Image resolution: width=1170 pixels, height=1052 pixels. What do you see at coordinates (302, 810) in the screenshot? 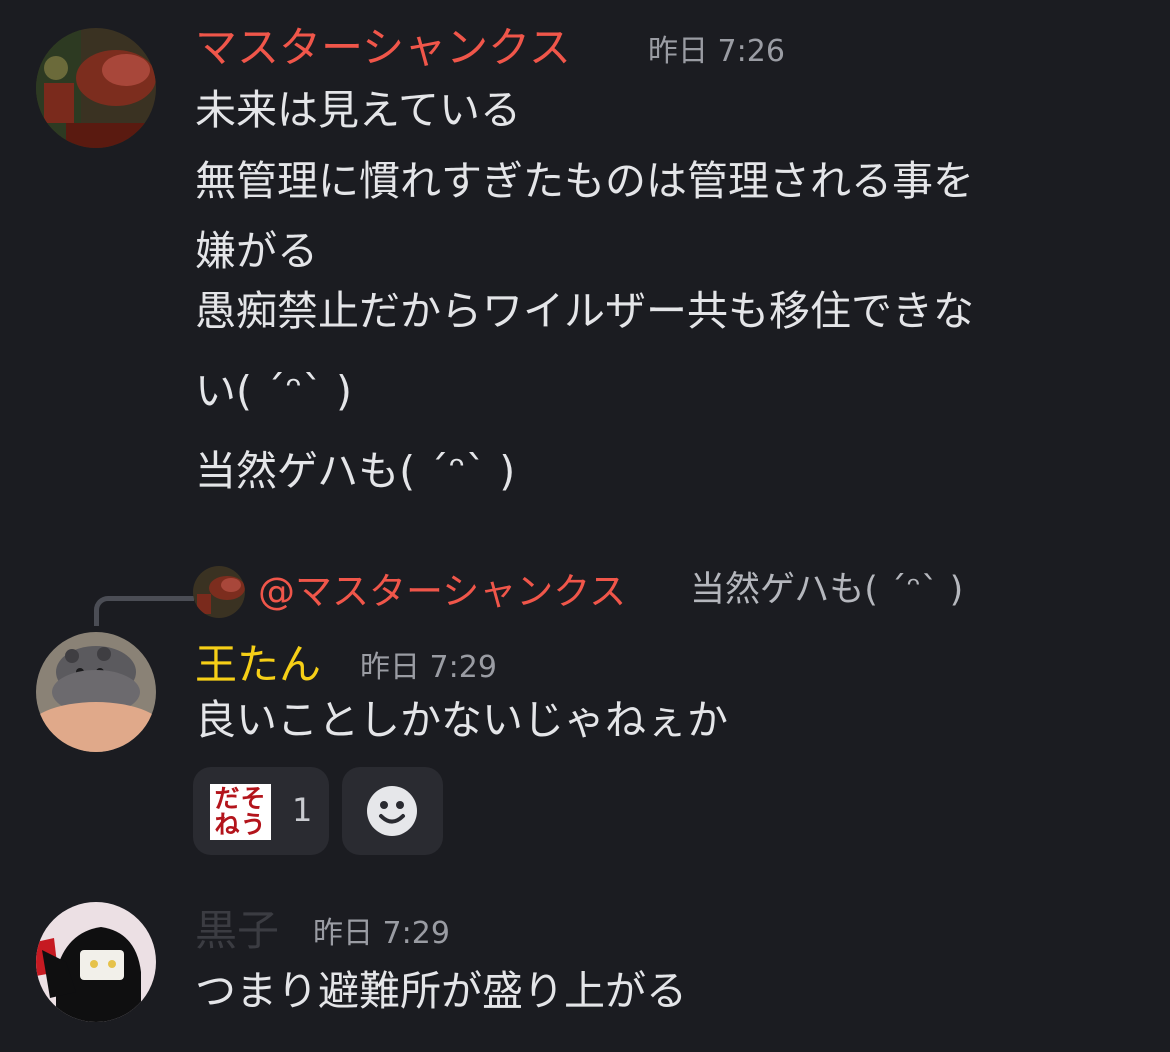
I see `reaction-count: 1` at bounding box center [302, 810].